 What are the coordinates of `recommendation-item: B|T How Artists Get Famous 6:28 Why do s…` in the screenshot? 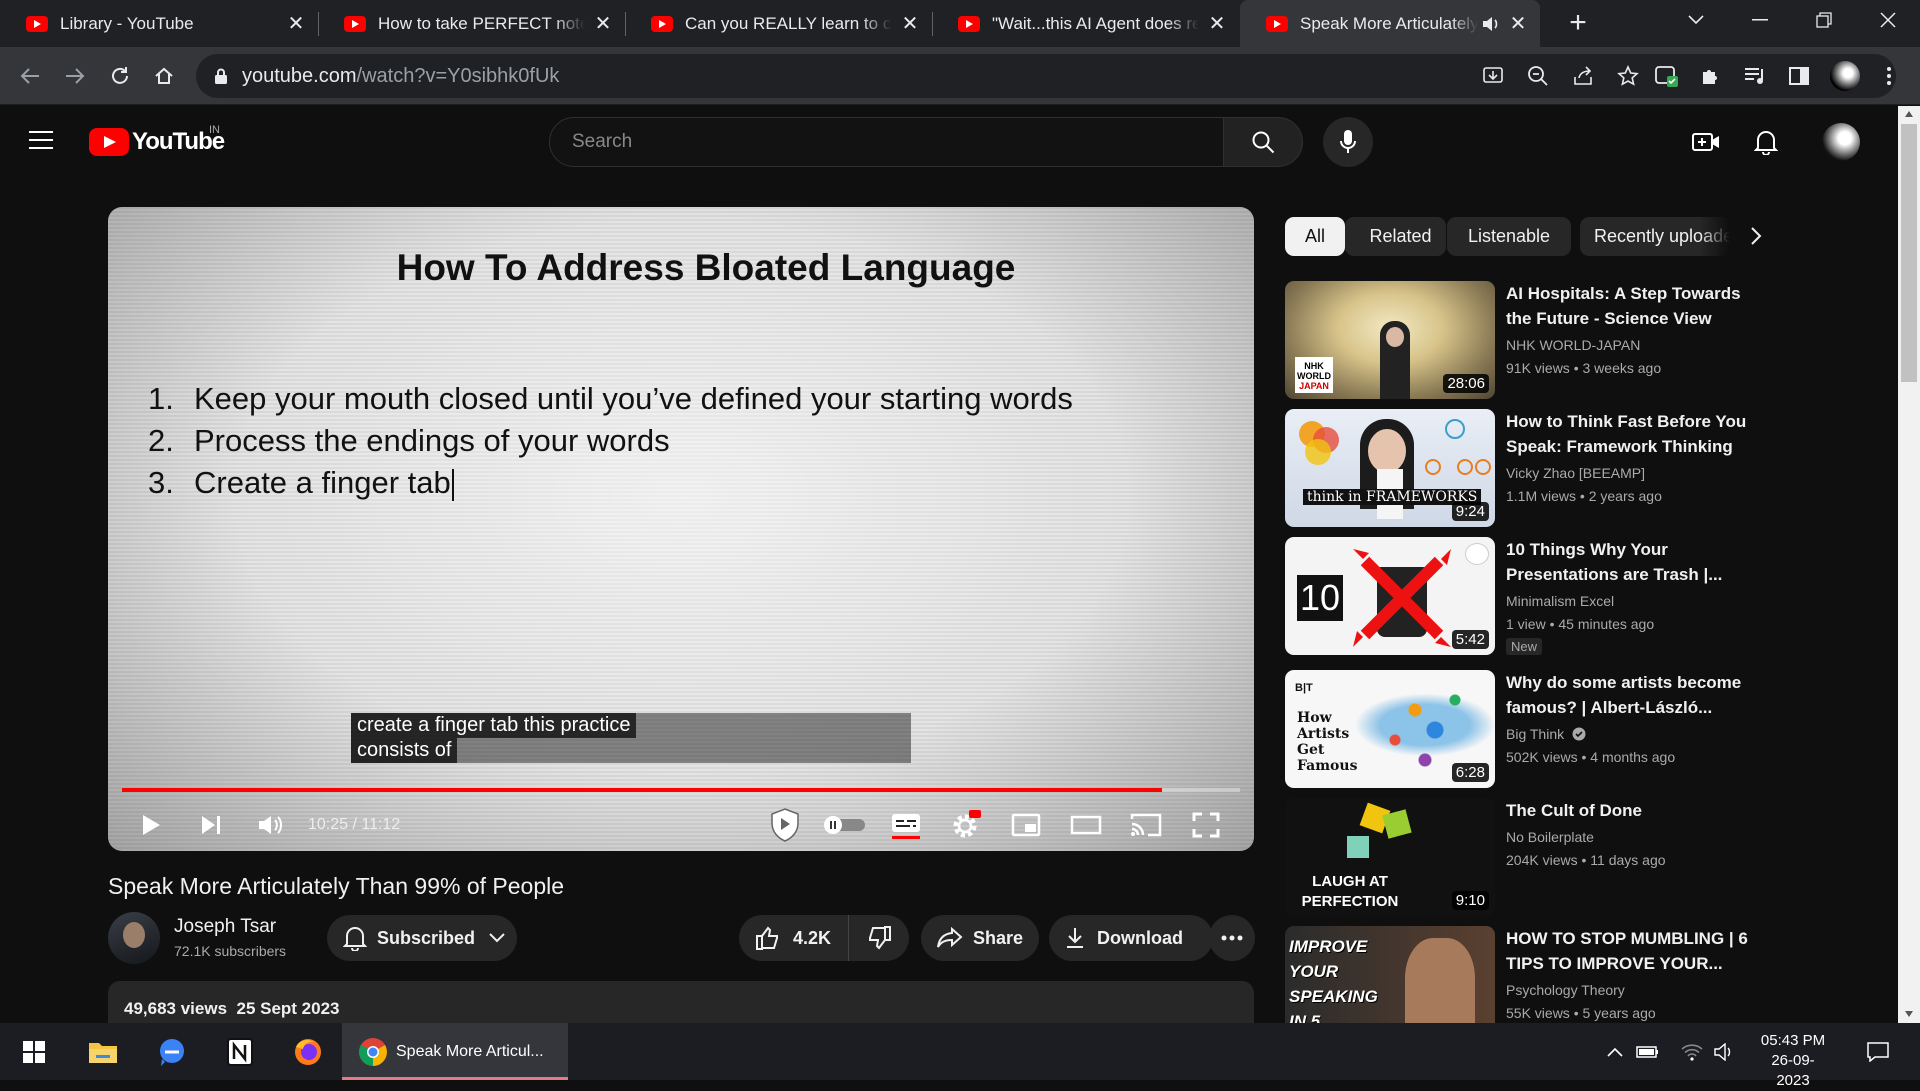 It's located at (1520, 729).